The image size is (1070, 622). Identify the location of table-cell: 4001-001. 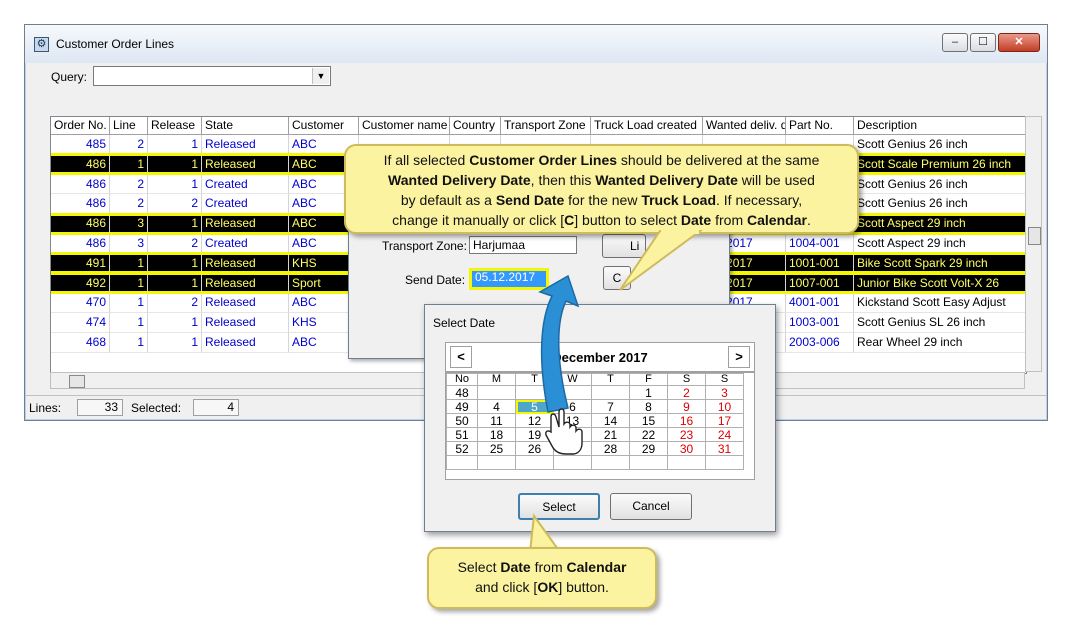
(820, 303).